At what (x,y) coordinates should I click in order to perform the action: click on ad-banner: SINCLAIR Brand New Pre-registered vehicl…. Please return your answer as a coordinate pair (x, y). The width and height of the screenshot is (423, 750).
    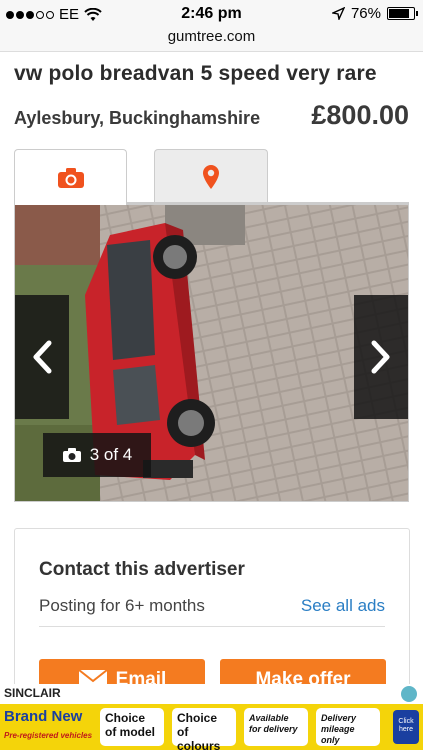
    Looking at the image, I should click on (211, 717).